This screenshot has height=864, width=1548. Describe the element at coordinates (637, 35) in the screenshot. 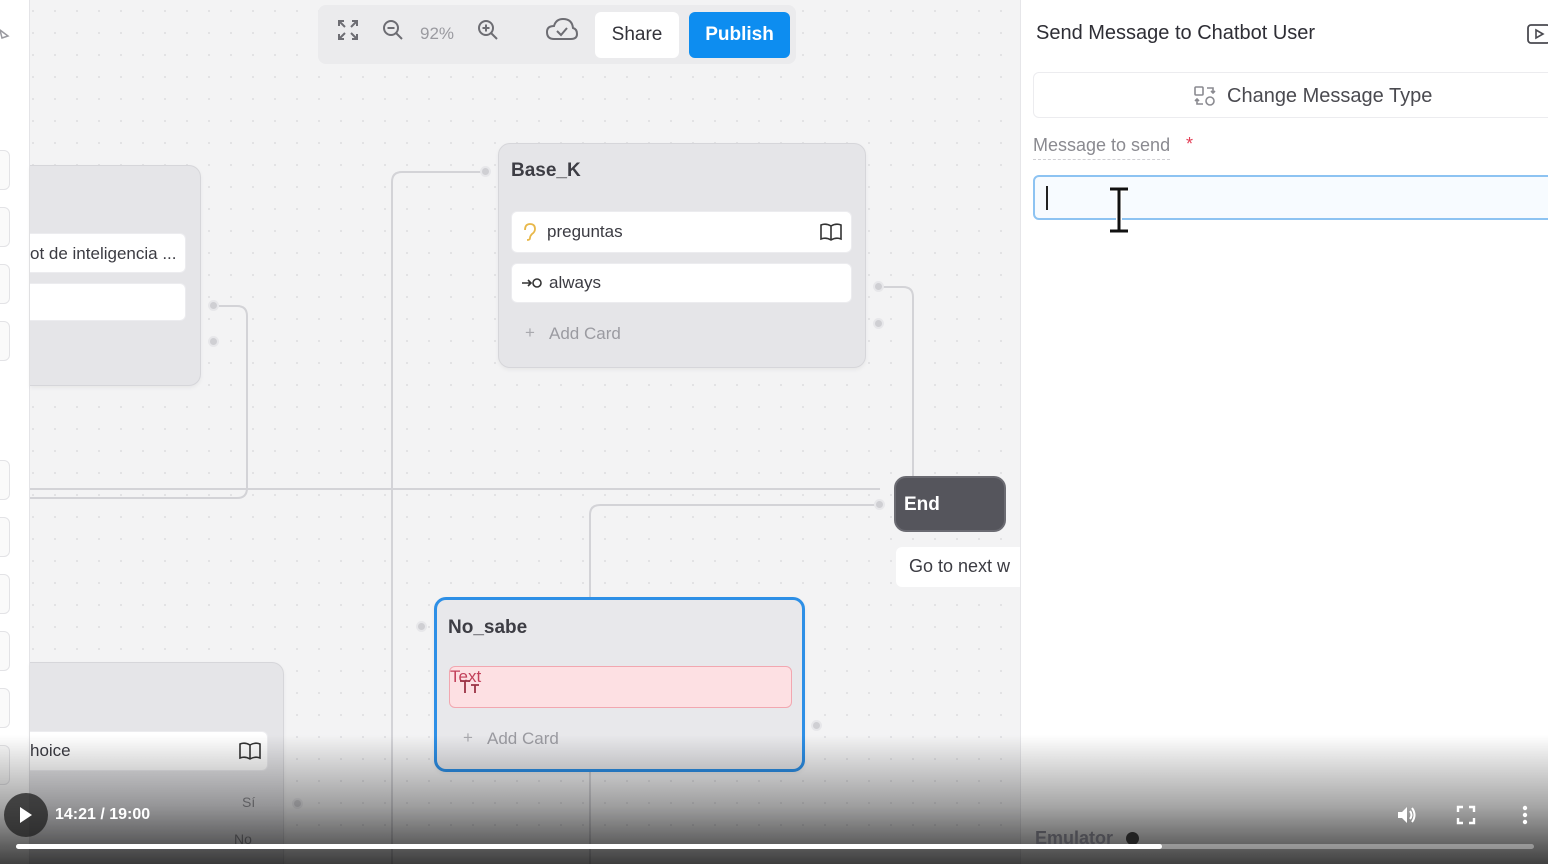

I see `share-button: Share` at that location.